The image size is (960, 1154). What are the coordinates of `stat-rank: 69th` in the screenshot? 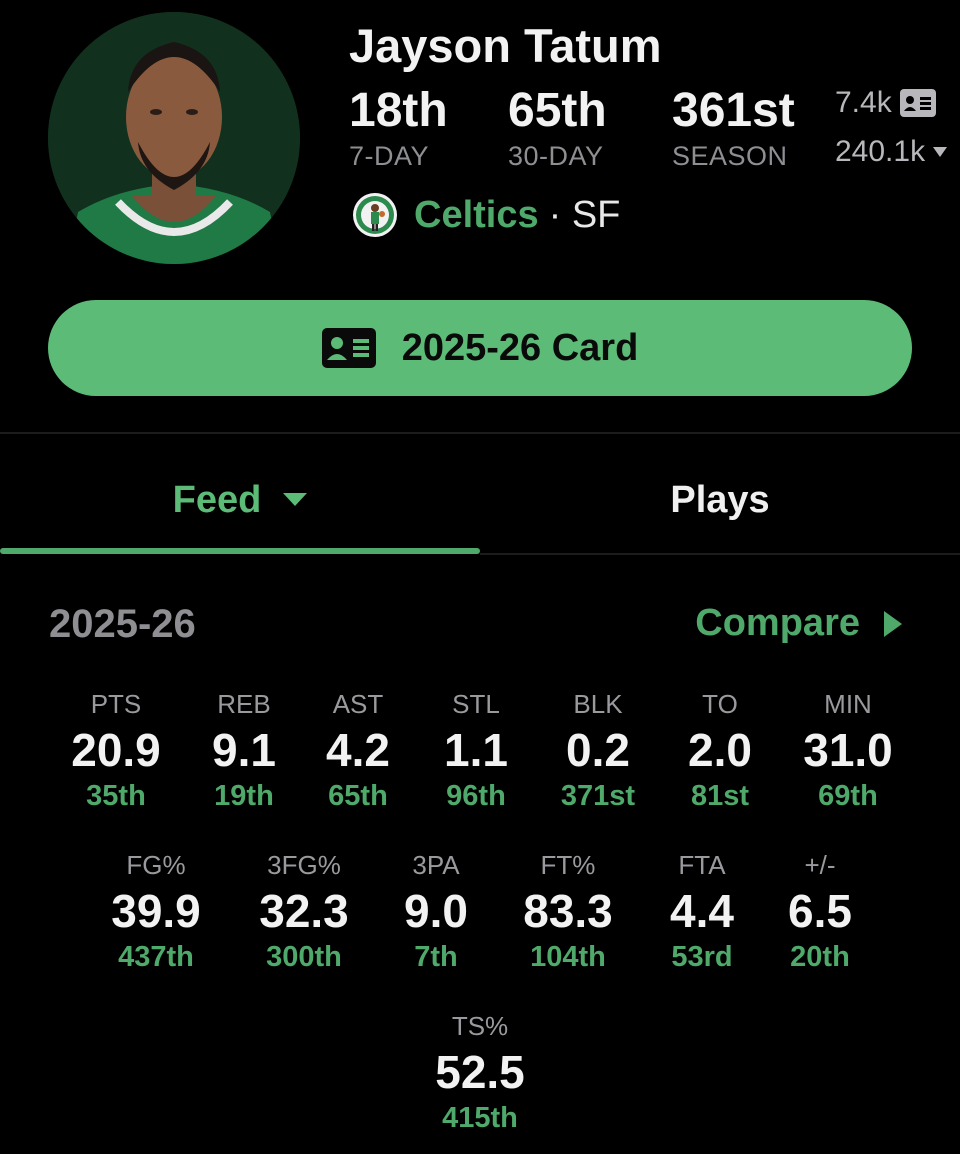 It's located at (848, 796).